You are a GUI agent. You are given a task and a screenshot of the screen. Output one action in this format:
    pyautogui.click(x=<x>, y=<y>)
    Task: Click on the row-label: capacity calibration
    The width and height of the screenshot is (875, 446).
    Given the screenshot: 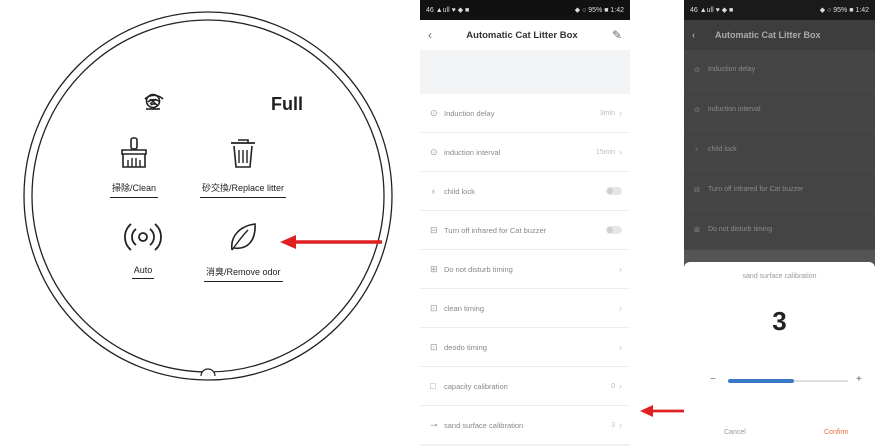 What is the action you would take?
    pyautogui.click(x=476, y=386)
    